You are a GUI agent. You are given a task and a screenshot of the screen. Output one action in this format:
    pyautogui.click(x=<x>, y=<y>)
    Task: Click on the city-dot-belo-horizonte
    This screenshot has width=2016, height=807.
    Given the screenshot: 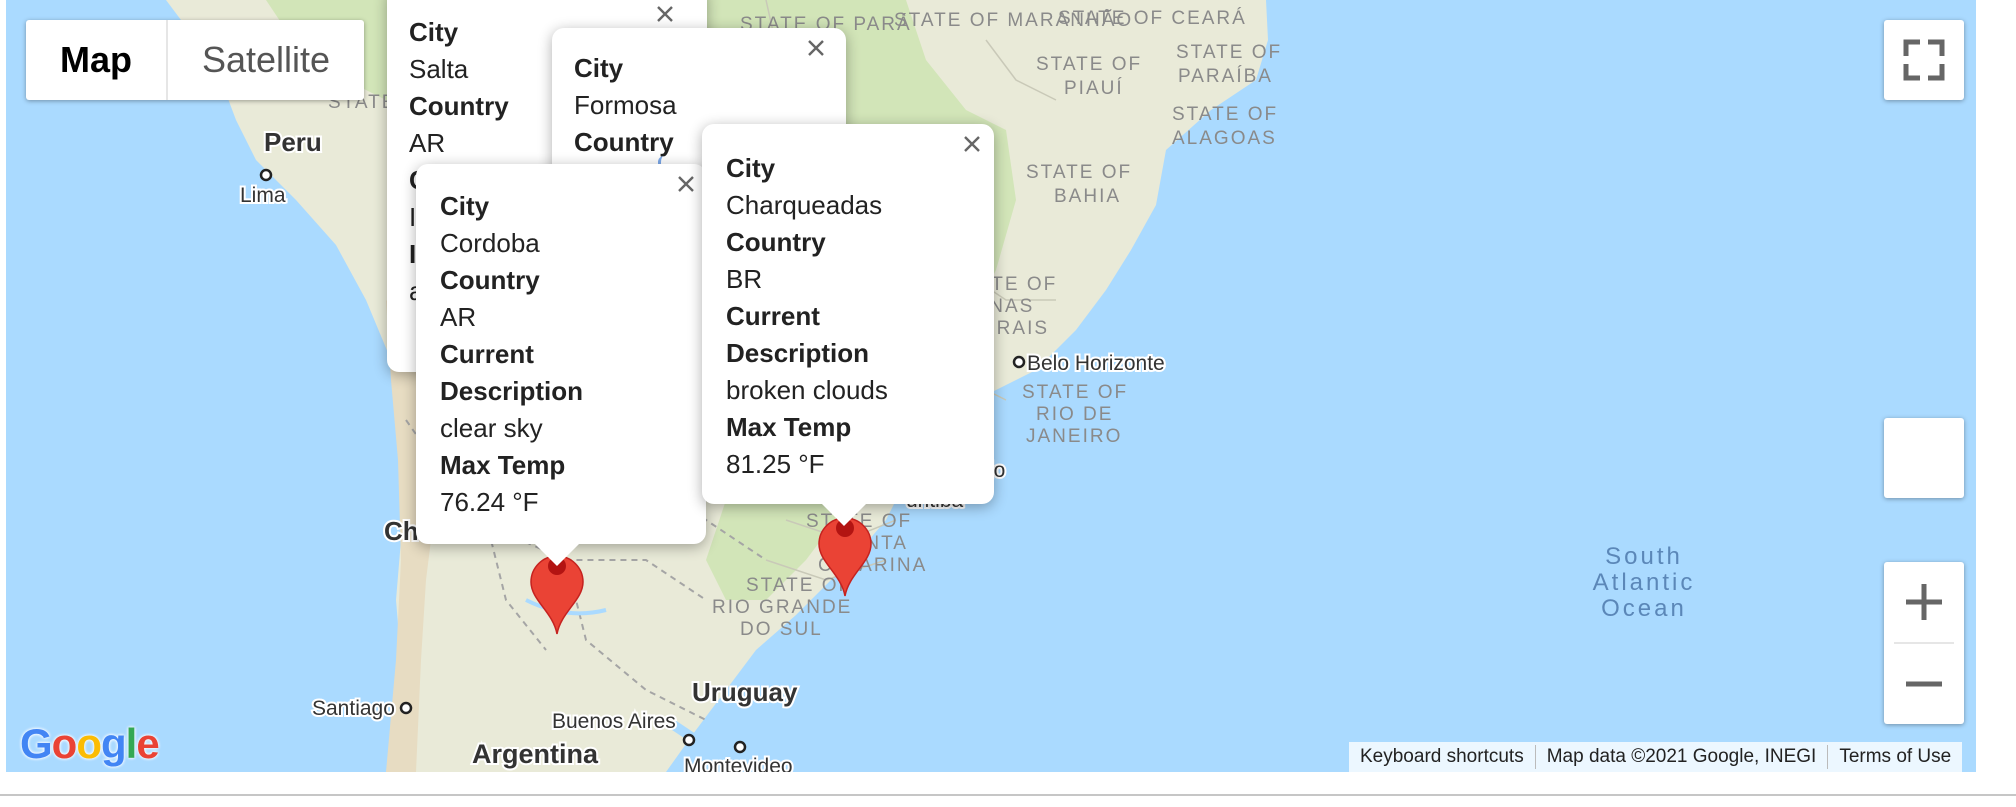 What is the action you would take?
    pyautogui.click(x=1019, y=362)
    